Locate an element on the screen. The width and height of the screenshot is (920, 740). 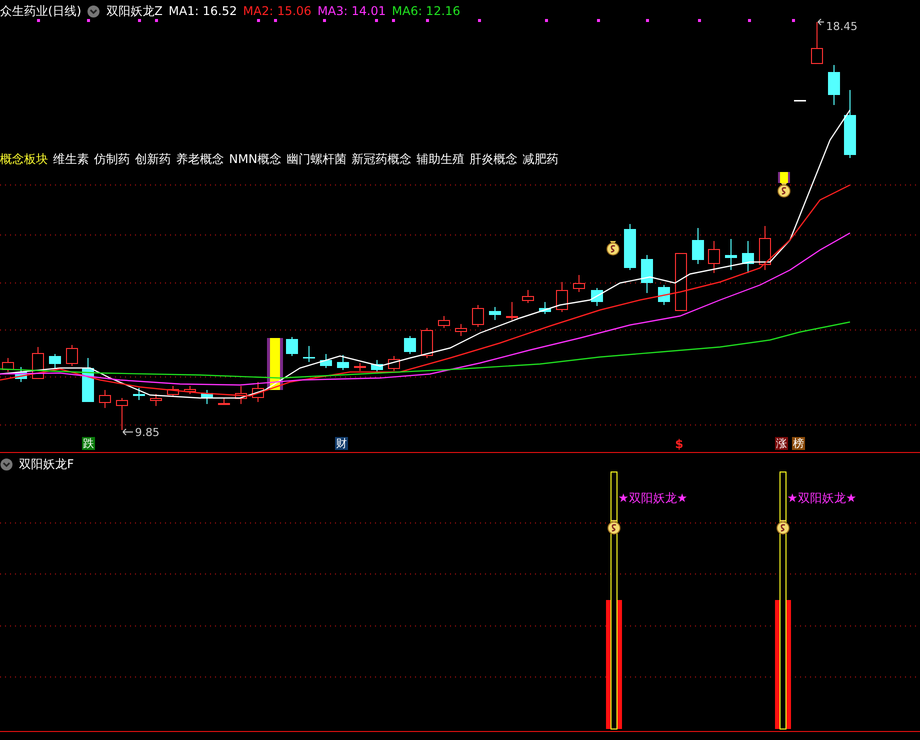
concept-tag: 维生素 is located at coordinates (71, 159).